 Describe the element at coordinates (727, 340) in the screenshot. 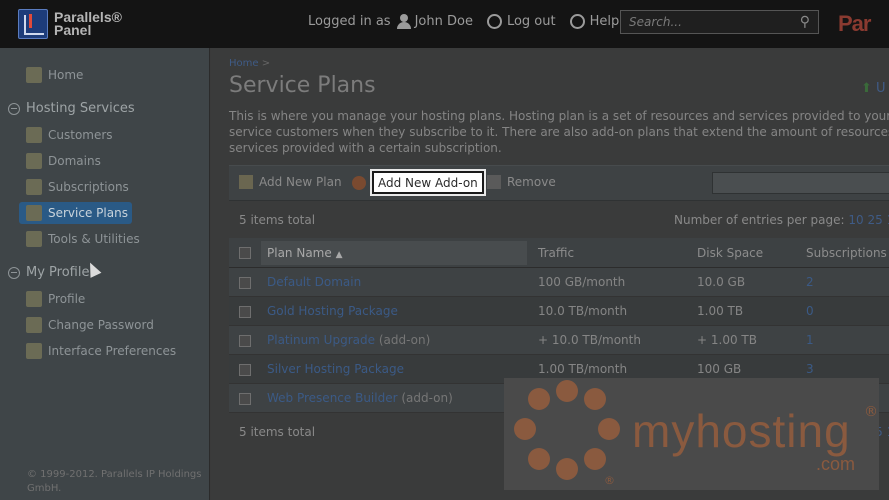

I see `disk-value: + 1.00 TB` at that location.